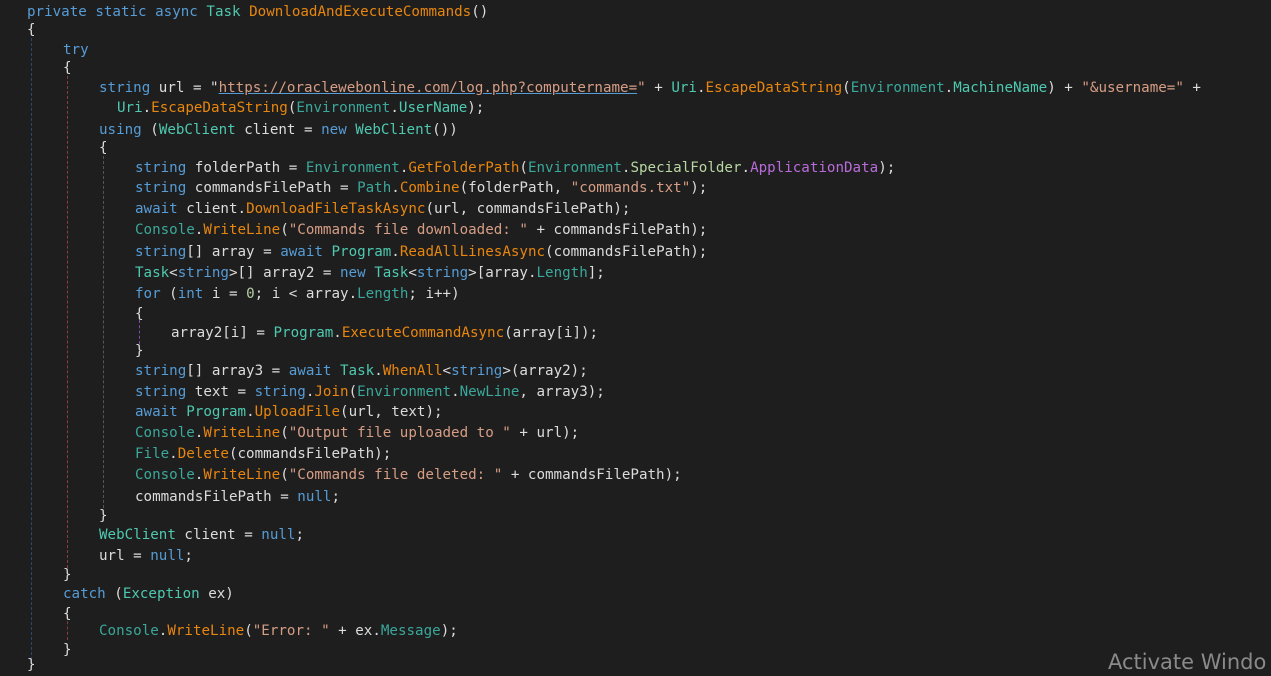 The width and height of the screenshot is (1271, 676). Describe the element at coordinates (391, 412) in the screenshot. I see `code-token-plain: (url, text);` at that location.